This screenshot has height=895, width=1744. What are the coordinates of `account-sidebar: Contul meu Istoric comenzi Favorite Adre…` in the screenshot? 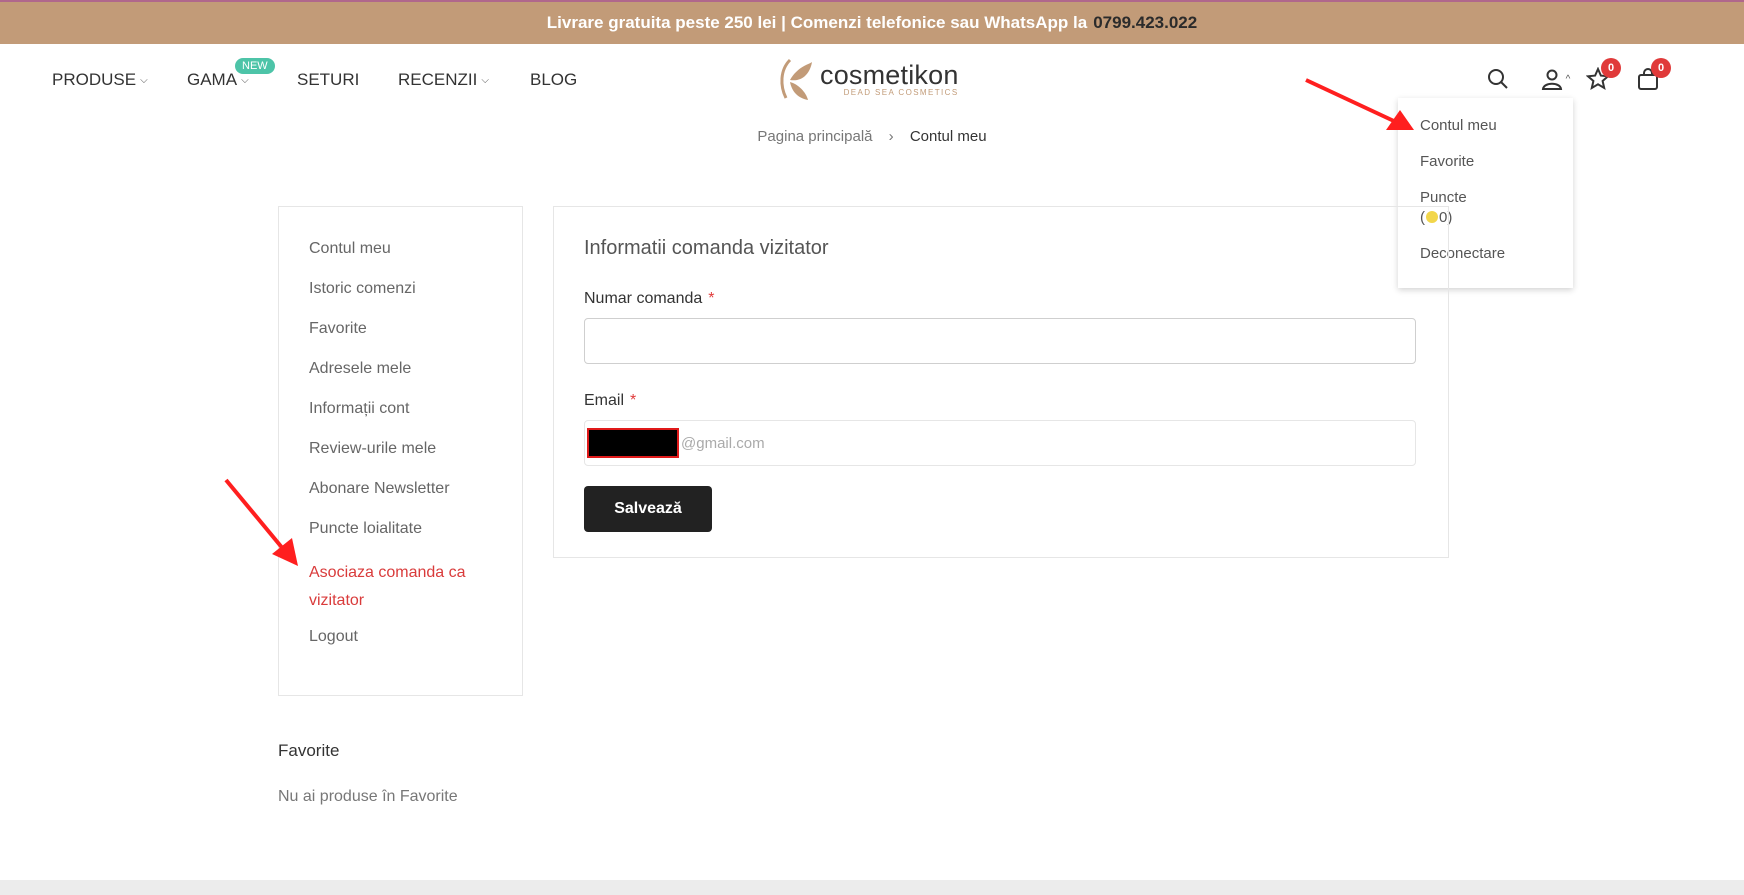 It's located at (400, 451).